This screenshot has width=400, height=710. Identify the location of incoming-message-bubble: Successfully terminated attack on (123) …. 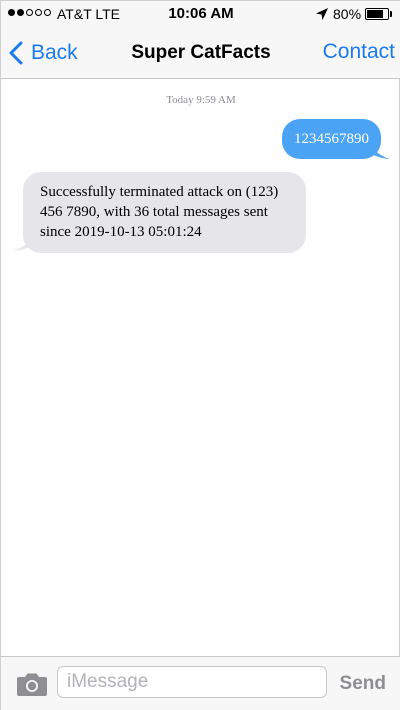
(164, 212).